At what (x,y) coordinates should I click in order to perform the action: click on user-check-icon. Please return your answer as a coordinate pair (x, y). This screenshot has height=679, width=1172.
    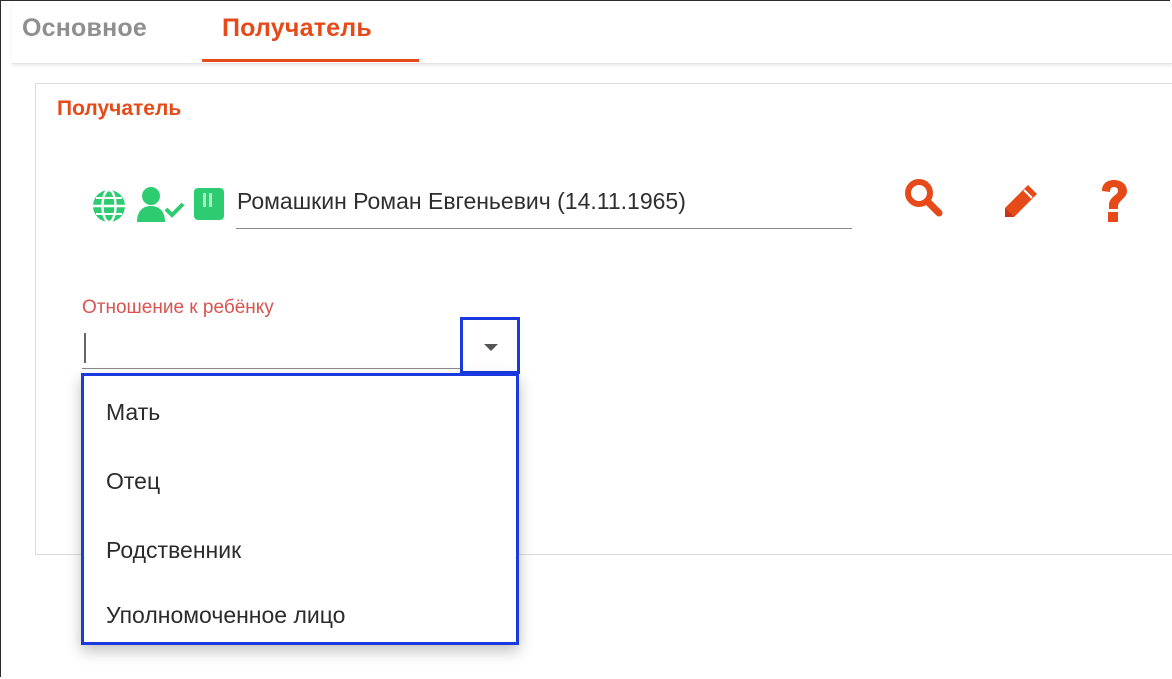
    Looking at the image, I should click on (161, 204).